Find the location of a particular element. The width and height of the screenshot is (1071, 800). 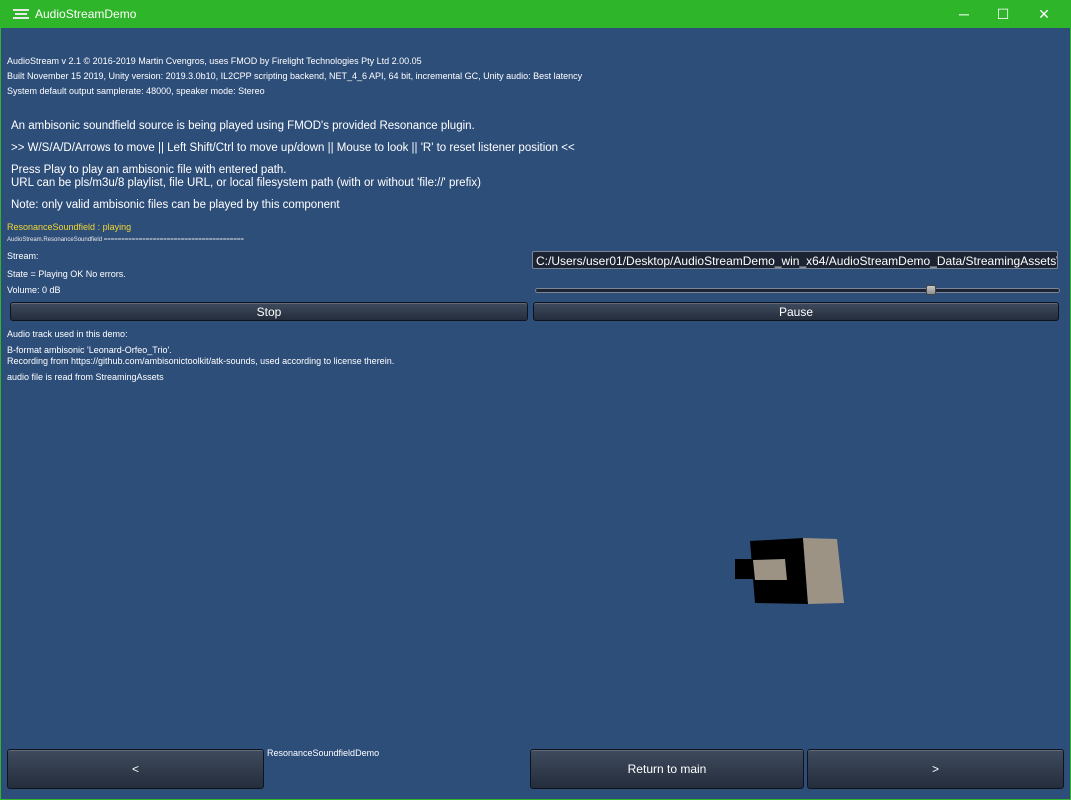

stop-button-label: Stop is located at coordinates (269, 311).